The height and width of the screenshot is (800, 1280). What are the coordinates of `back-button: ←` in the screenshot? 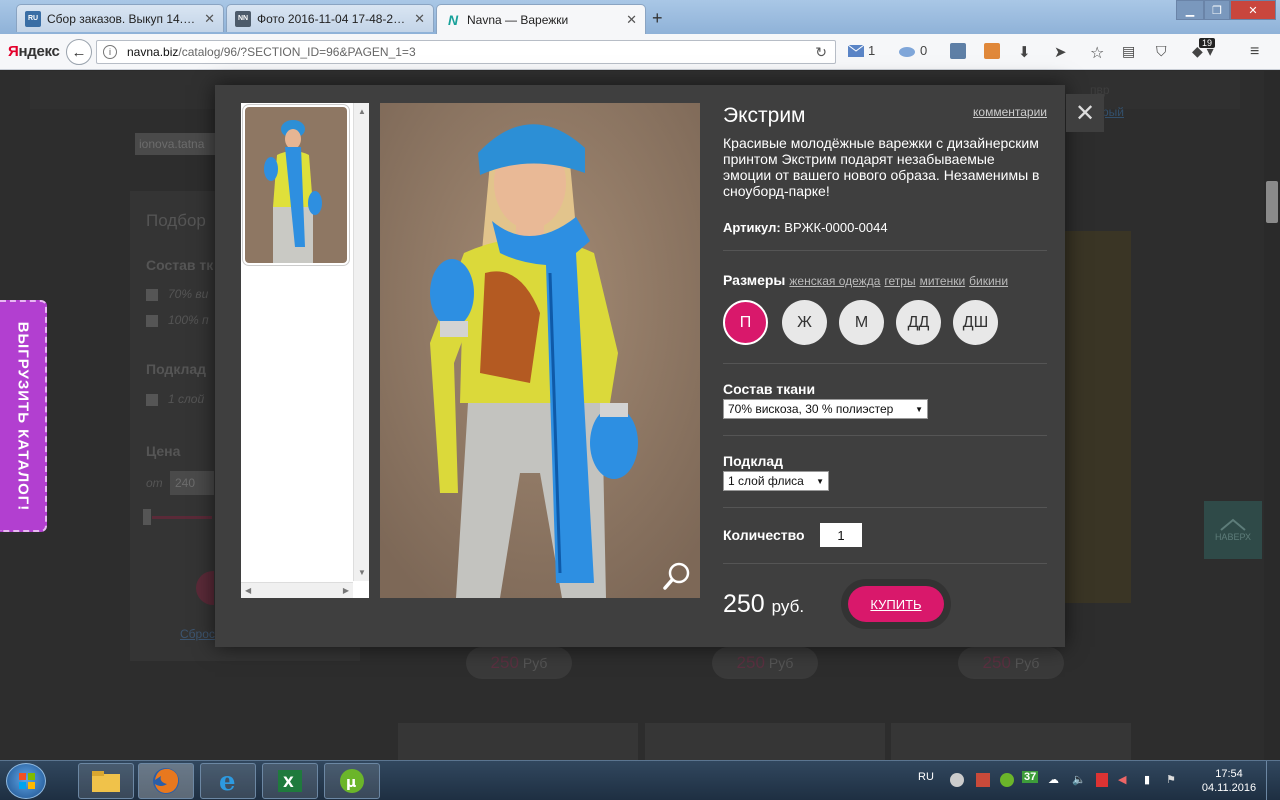 It's located at (79, 52).